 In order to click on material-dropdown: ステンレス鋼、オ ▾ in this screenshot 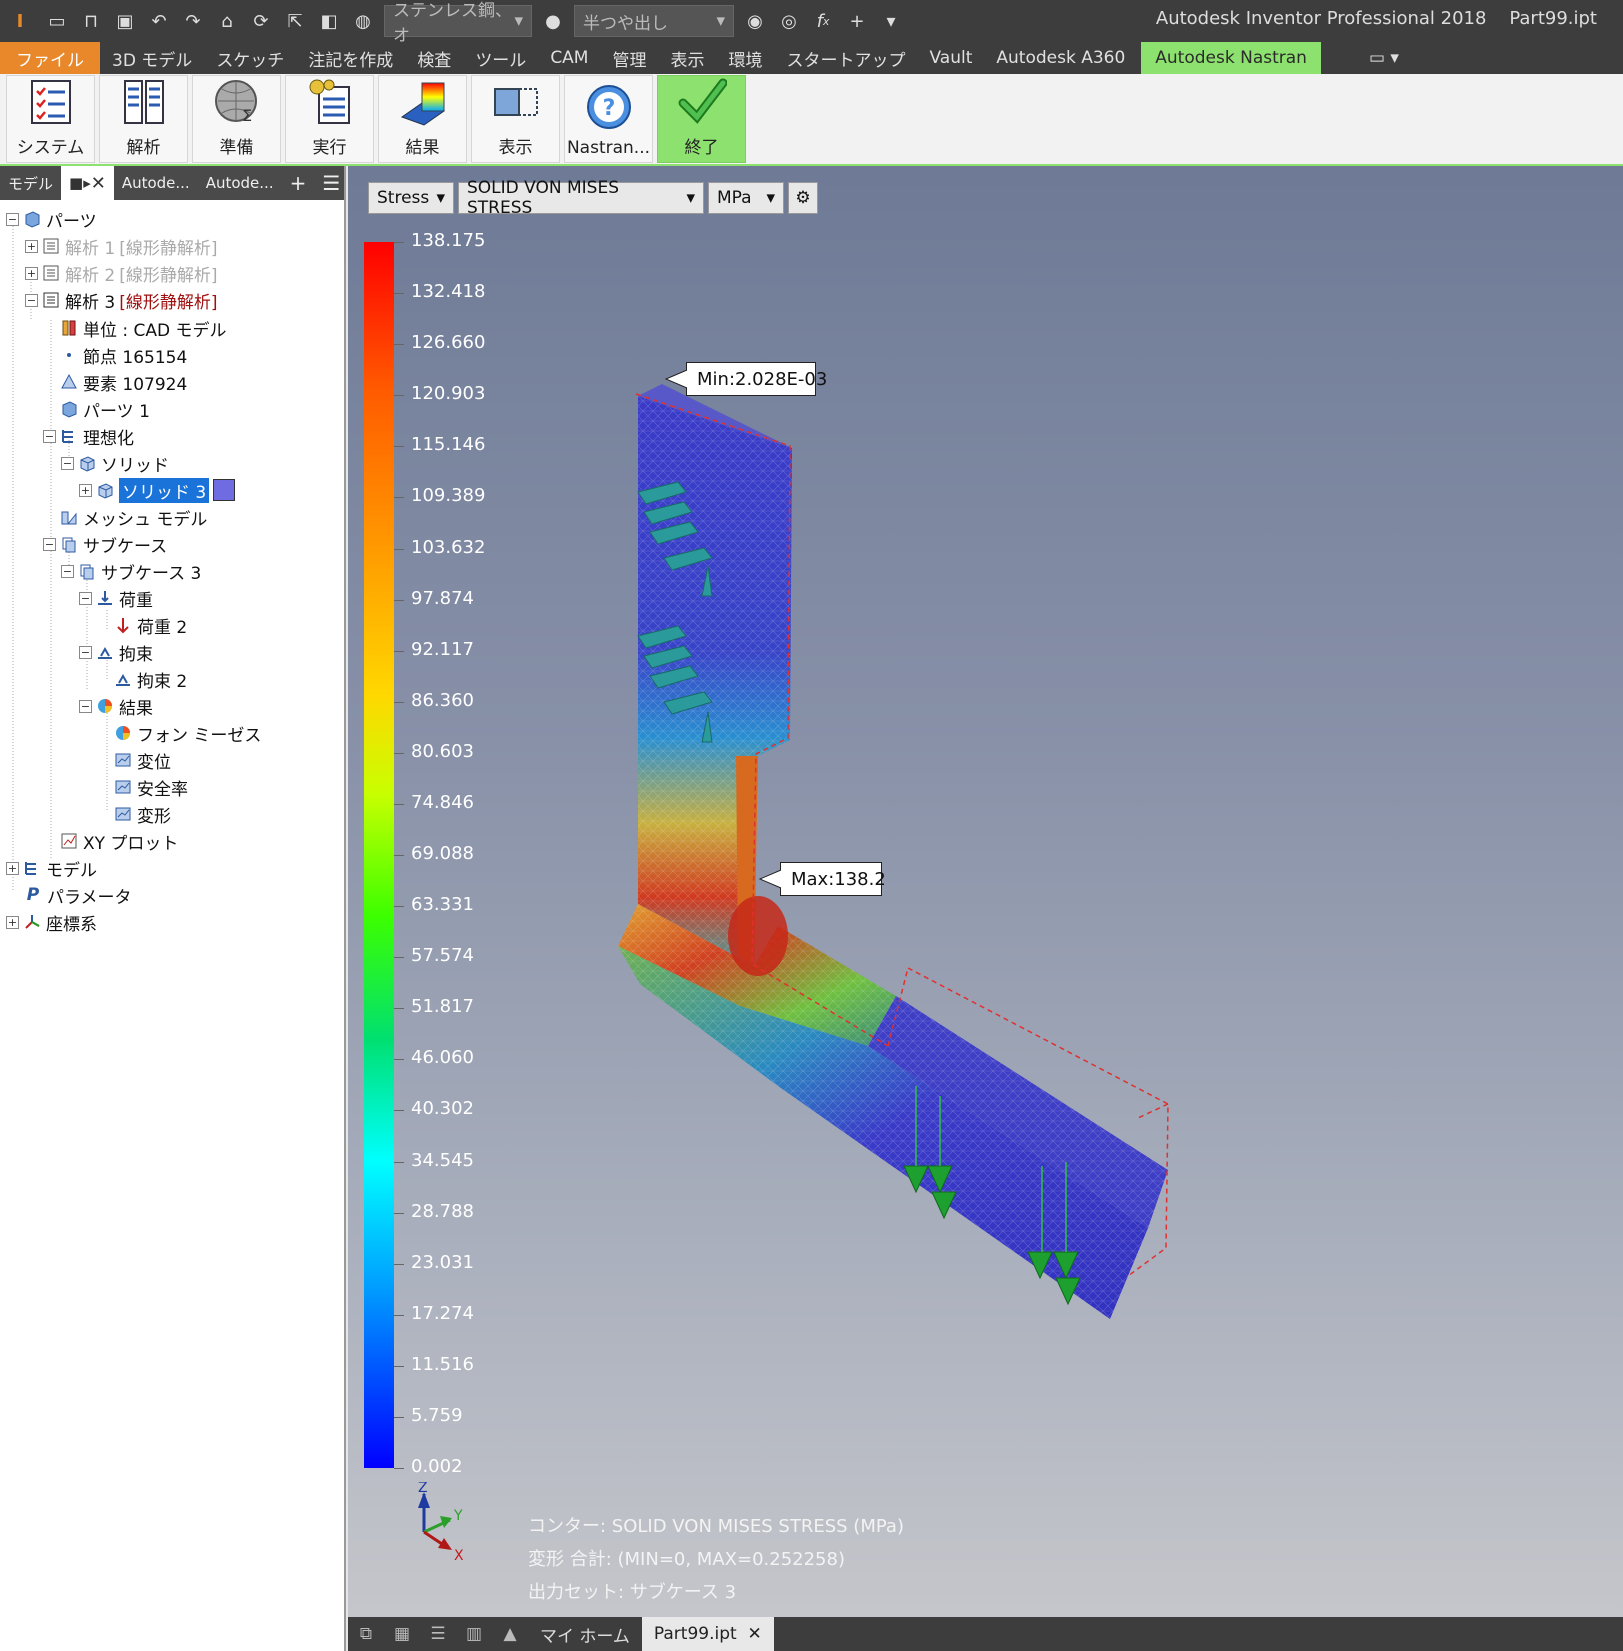, I will do `click(458, 23)`.